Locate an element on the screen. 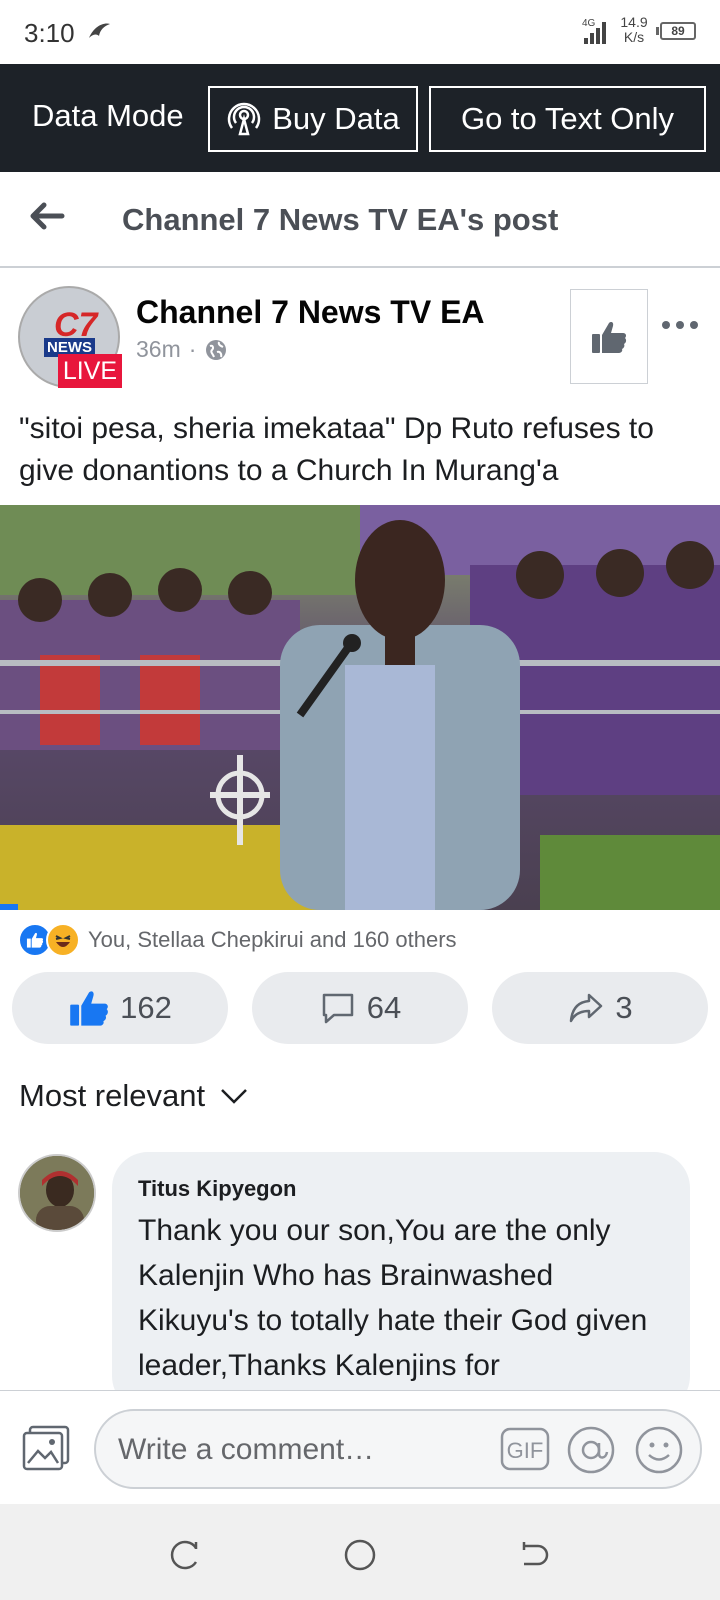 This screenshot has height=1600, width=720. battery-icon: 89 is located at coordinates (676, 31).